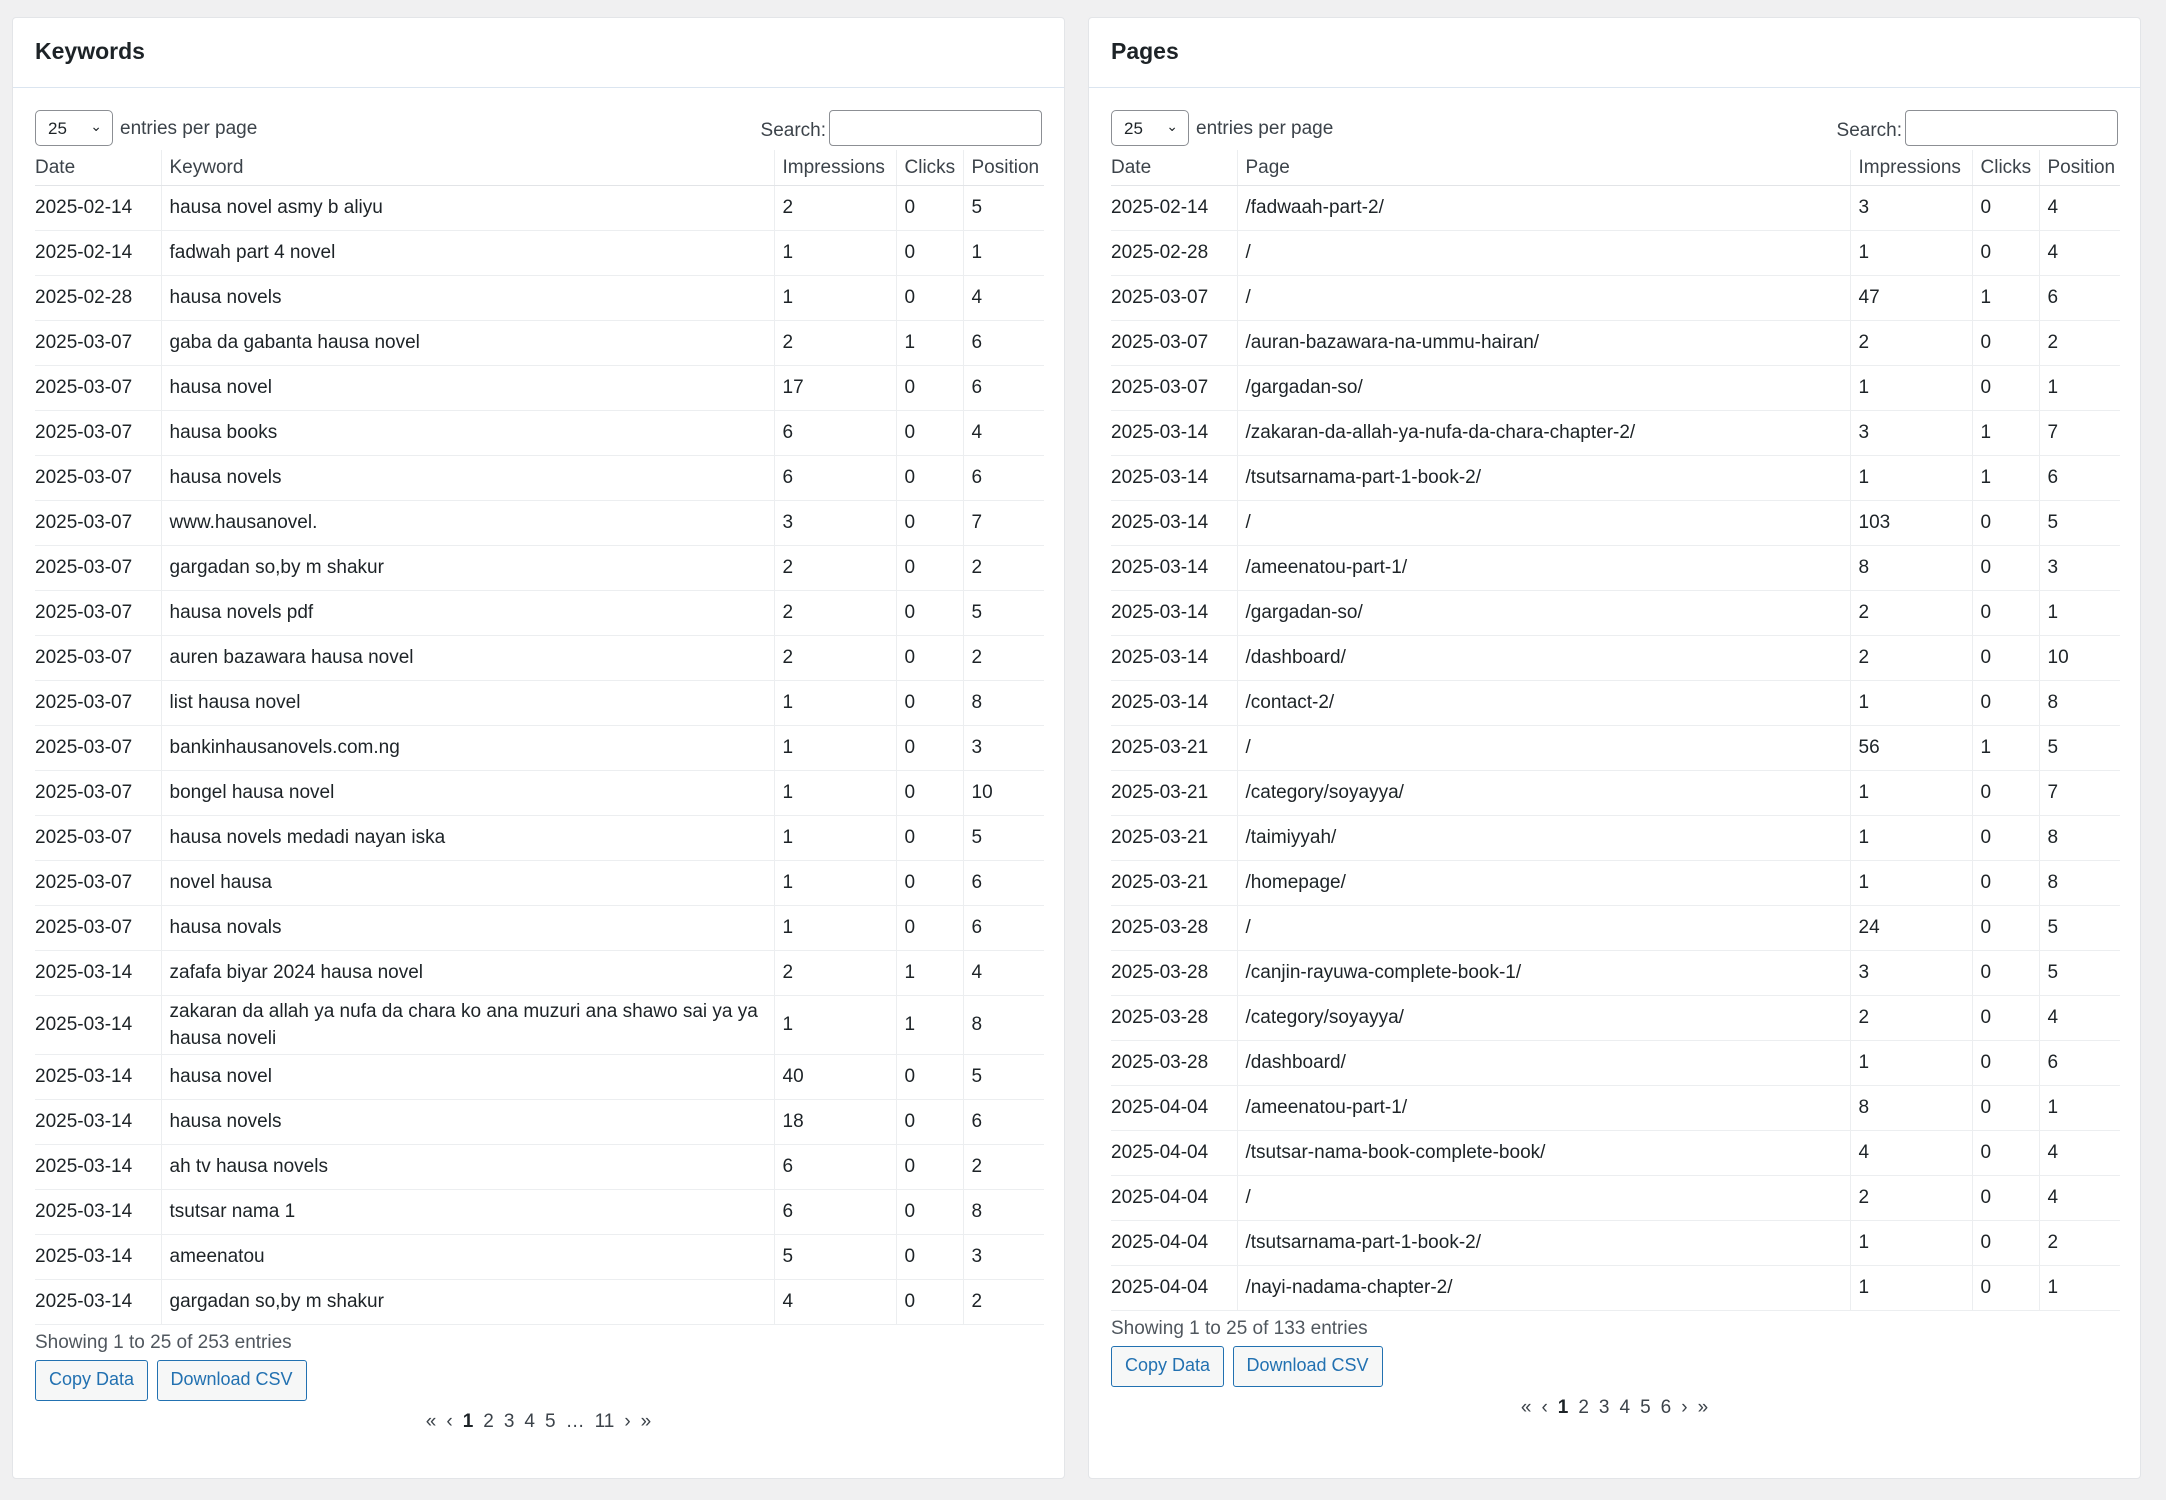 The width and height of the screenshot is (2166, 1500). I want to click on cell-text: hausa novel, so click(467, 1077).